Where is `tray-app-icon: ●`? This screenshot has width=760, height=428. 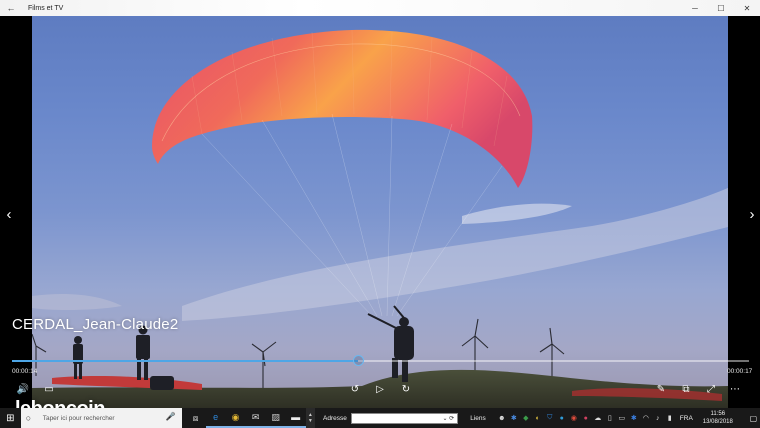
tray-app-icon: ● is located at coordinates (586, 418).